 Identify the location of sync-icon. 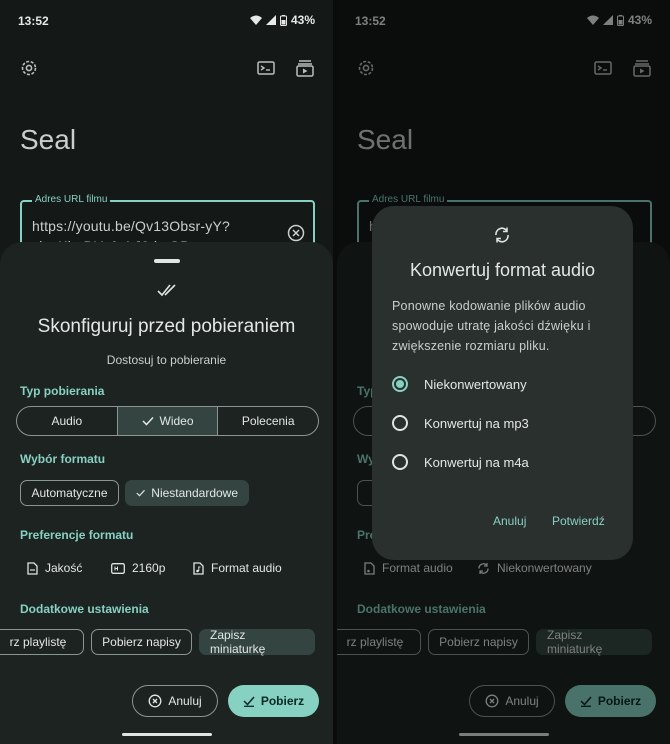
(502, 235).